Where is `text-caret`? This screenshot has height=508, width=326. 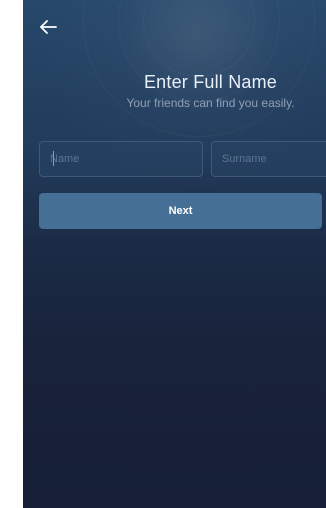
text-caret is located at coordinates (53, 158).